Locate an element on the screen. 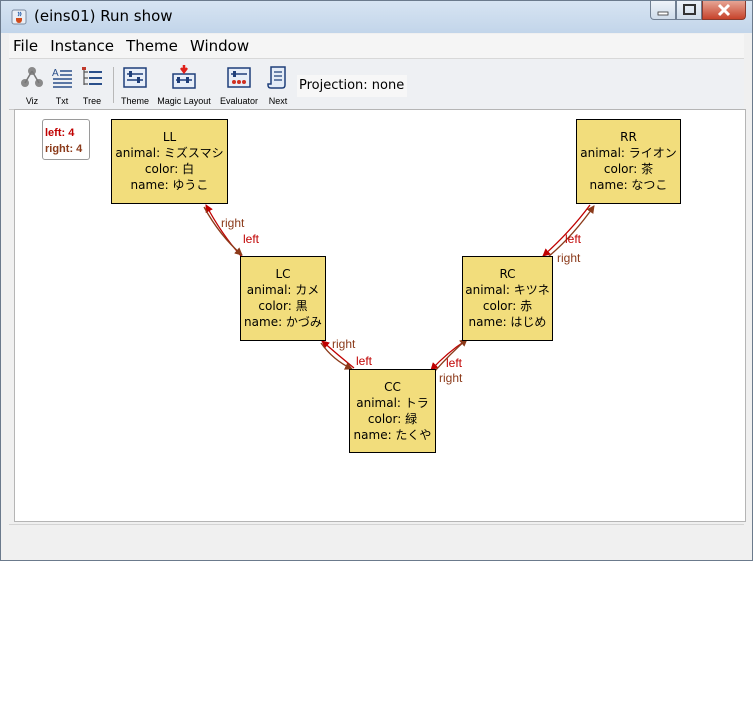  node-ll-color: color: 白 is located at coordinates (169, 169).